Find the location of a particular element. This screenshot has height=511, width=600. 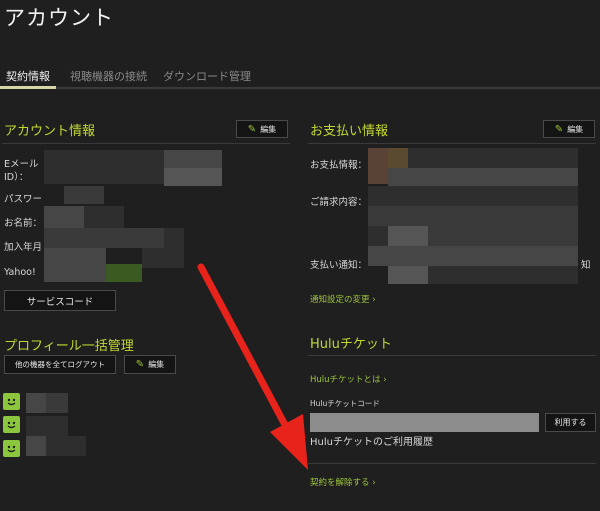

tab-download-management: ダウンロード管理 is located at coordinates (207, 76).